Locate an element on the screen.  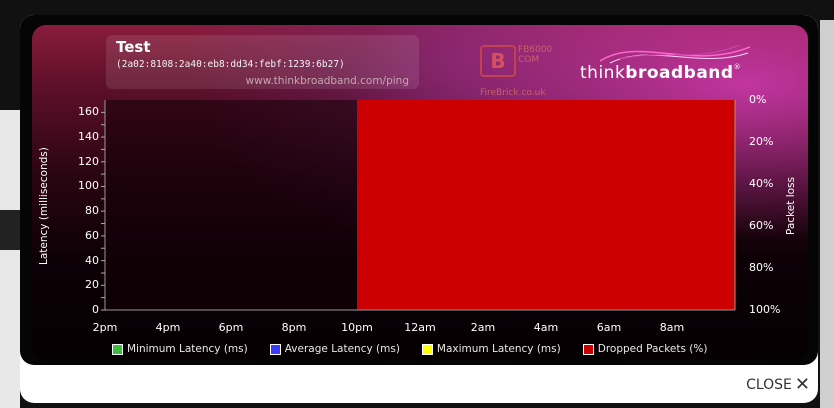
legend-item: Average Latency (ms) is located at coordinates (334, 349).